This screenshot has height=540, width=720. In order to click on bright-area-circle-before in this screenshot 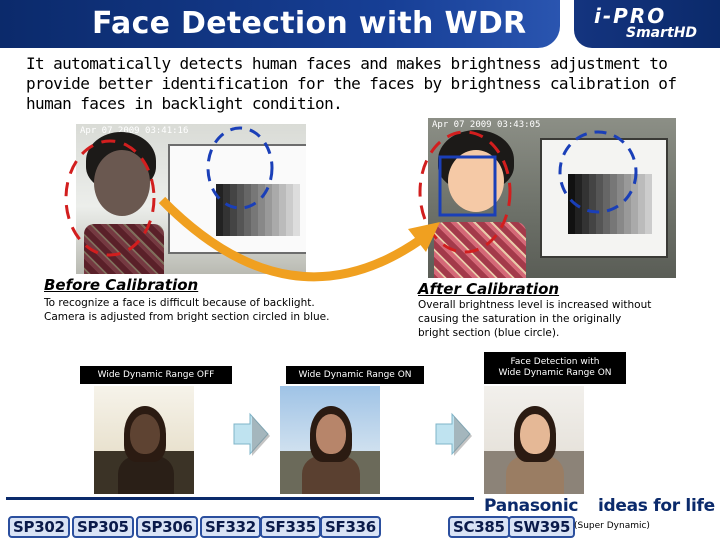, I will do `click(240, 168)`.